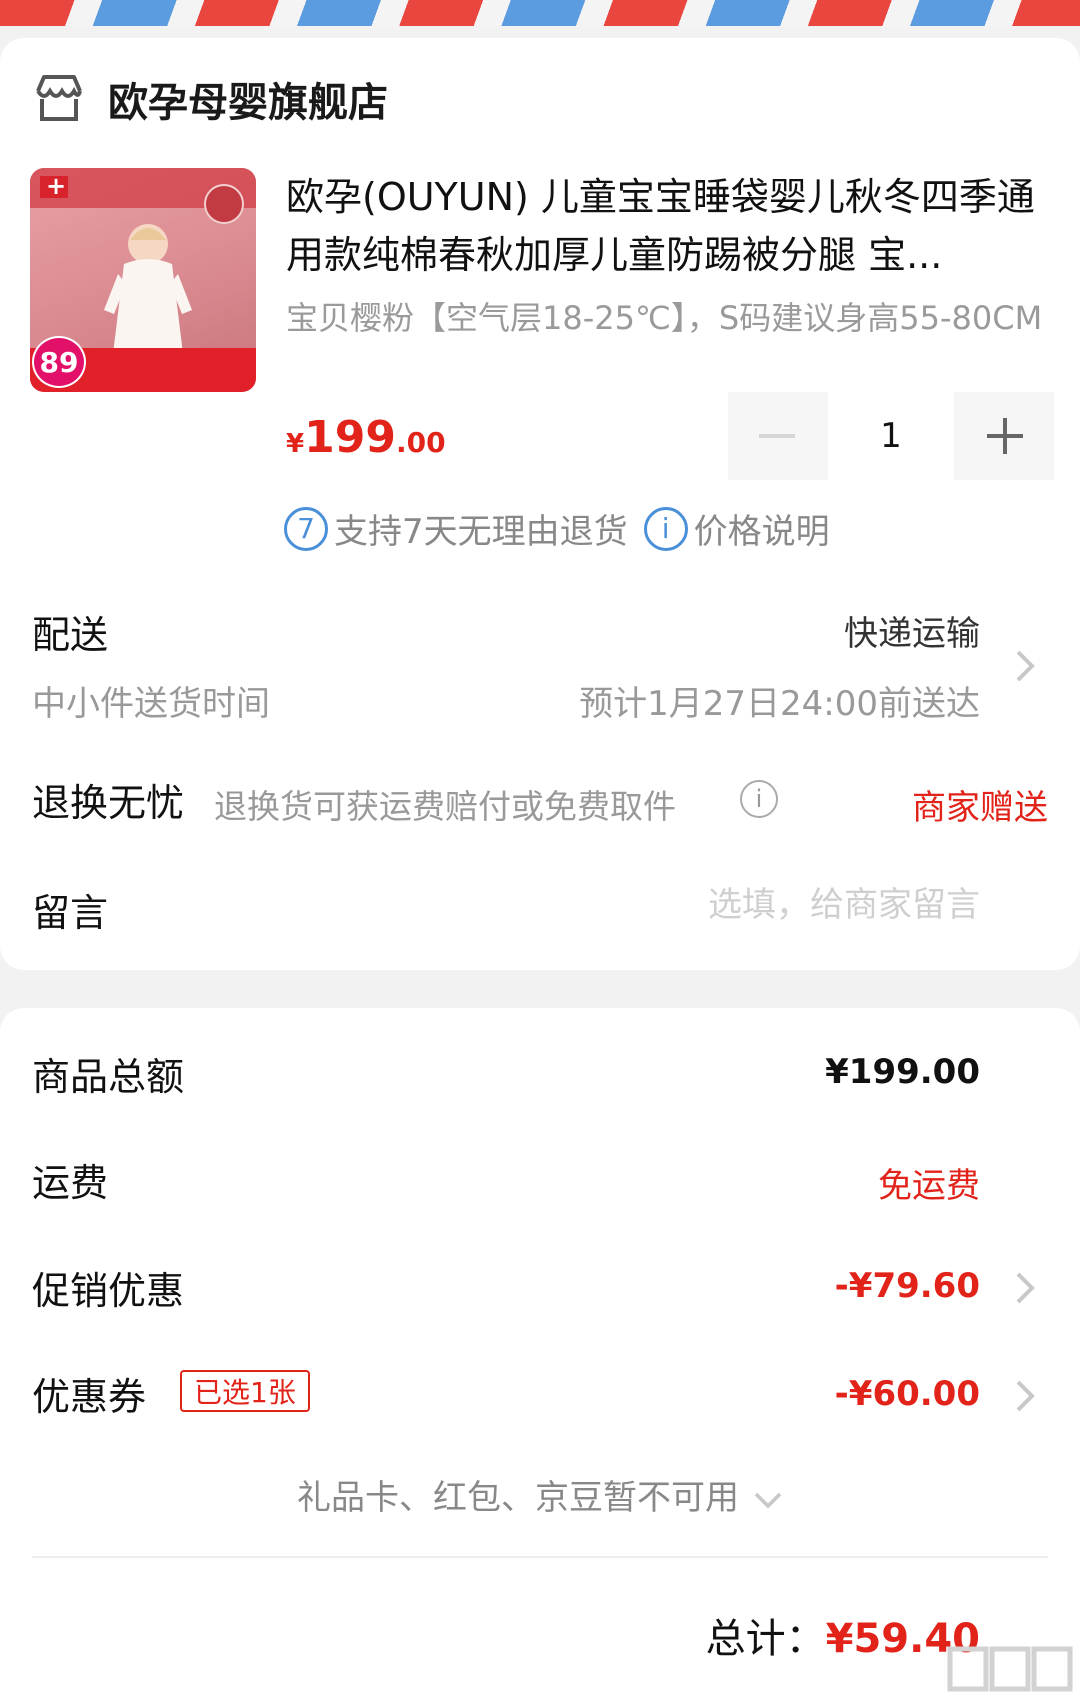 Image resolution: width=1080 pixels, height=1707 pixels. I want to click on delivery-label: 配送, so click(70, 635).